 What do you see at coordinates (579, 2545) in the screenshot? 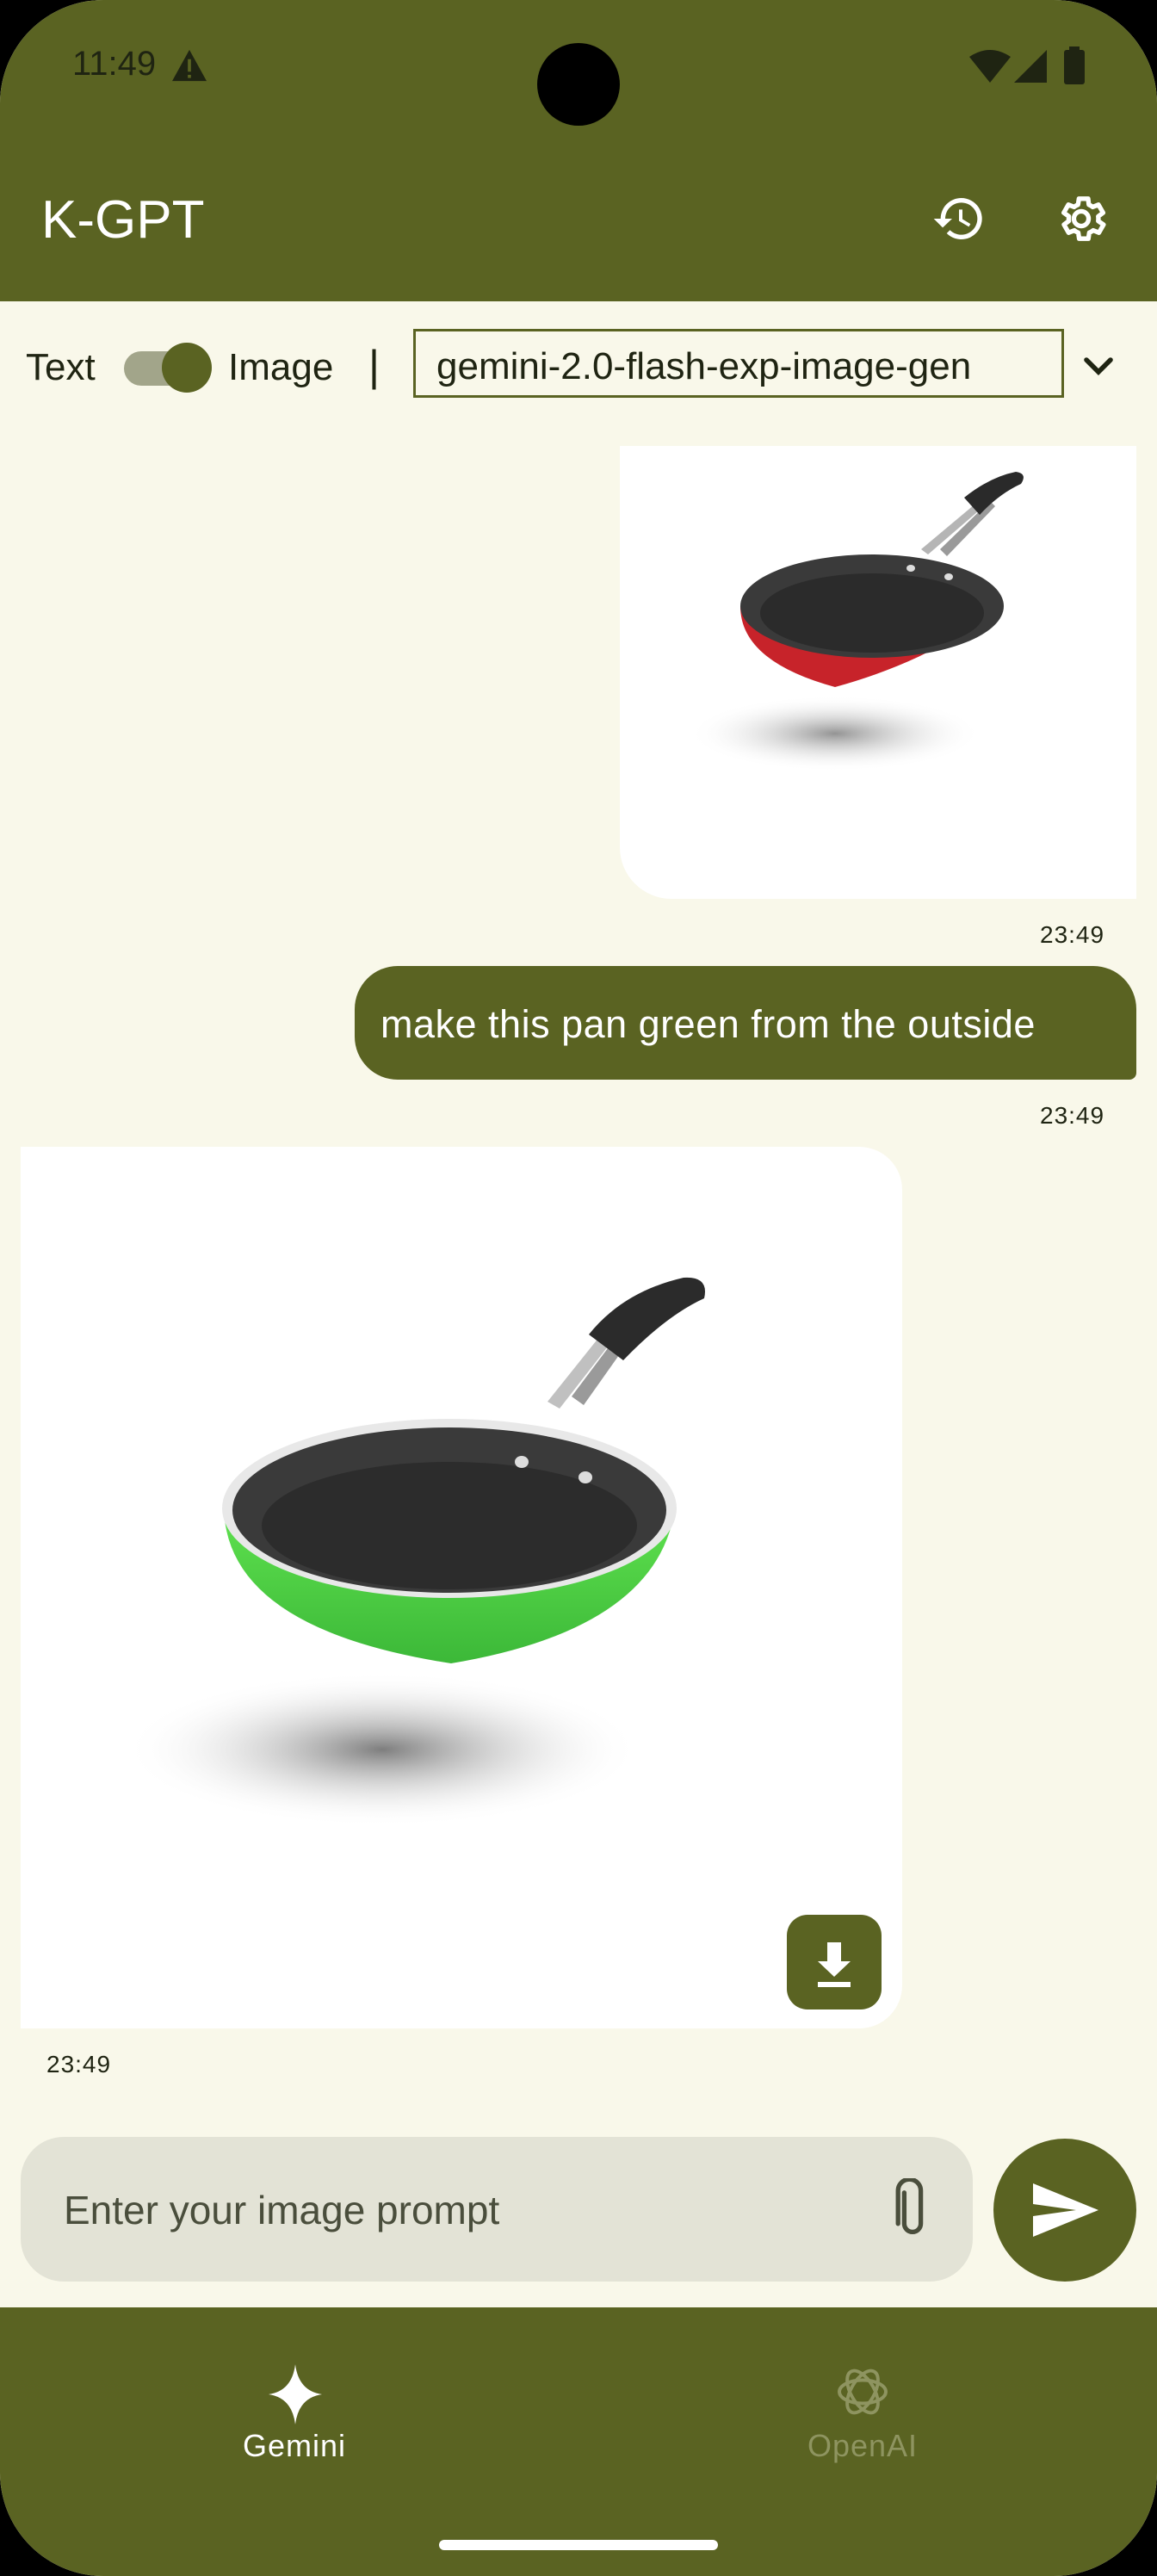
I see `gesture-bar` at bounding box center [579, 2545].